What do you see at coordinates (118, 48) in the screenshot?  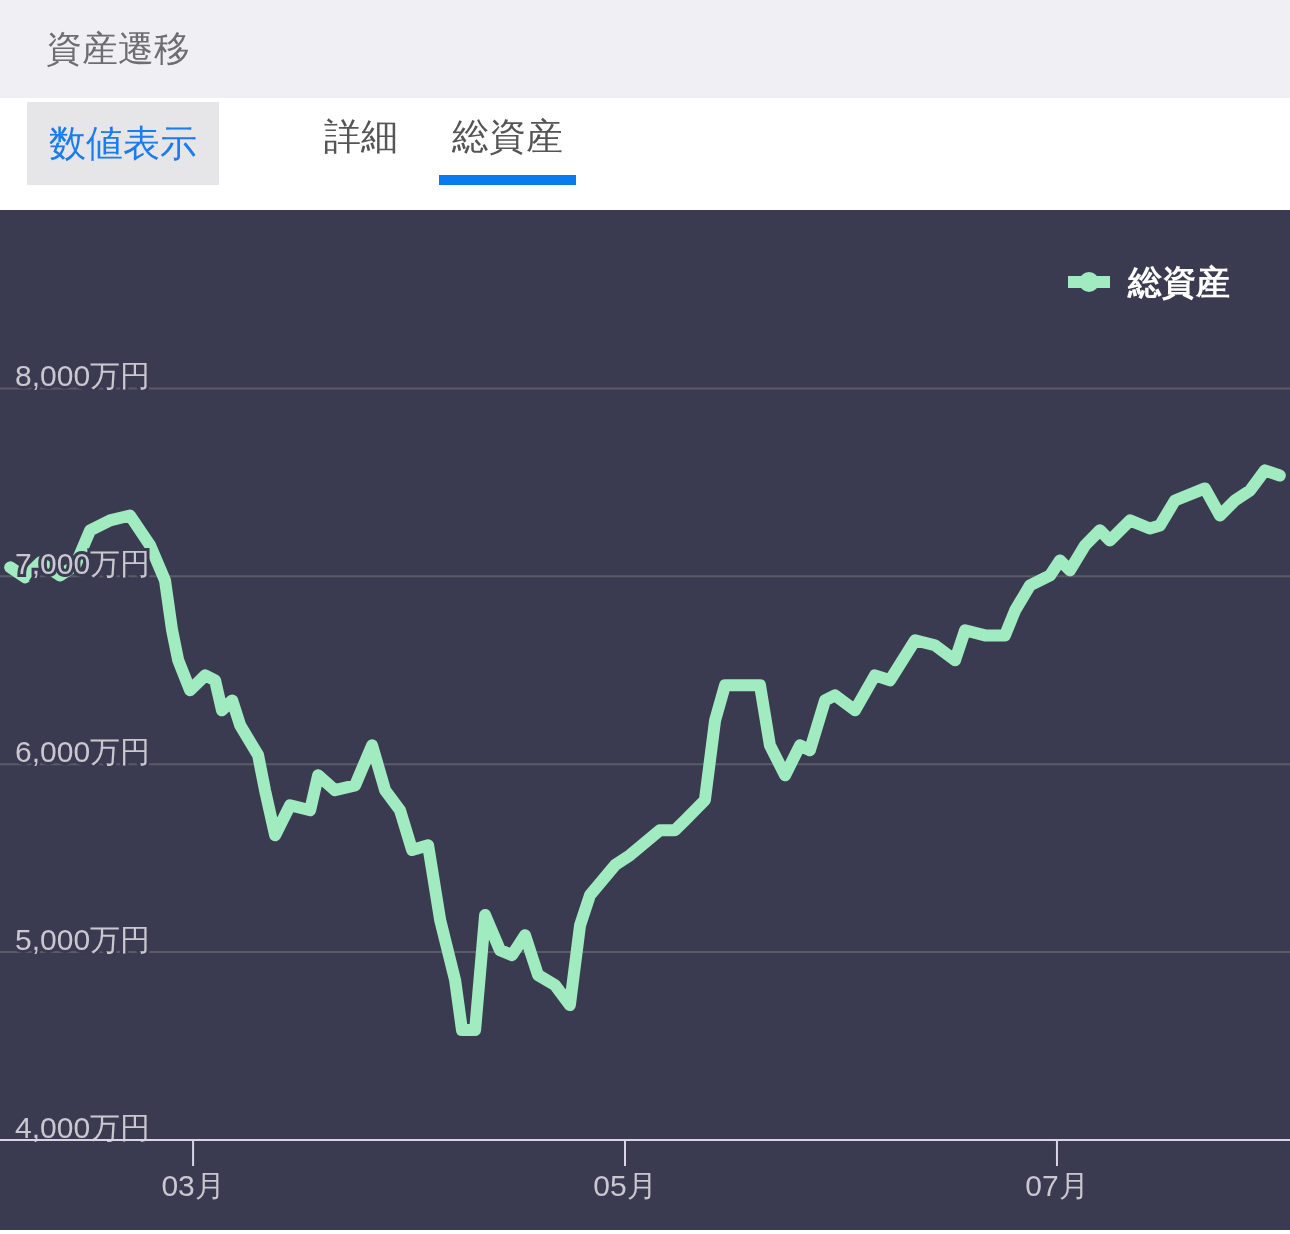 I see `page-title: 資産遷移` at bounding box center [118, 48].